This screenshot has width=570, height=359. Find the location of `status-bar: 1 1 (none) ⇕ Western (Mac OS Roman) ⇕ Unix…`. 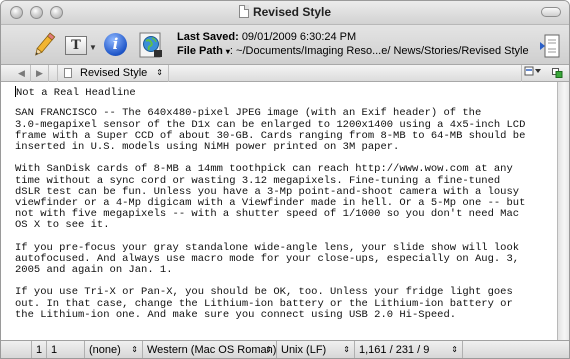

status-bar: 1 1 (none) ⇕ Western (Mac OS Roman) ⇕ Unix… is located at coordinates (285, 349).